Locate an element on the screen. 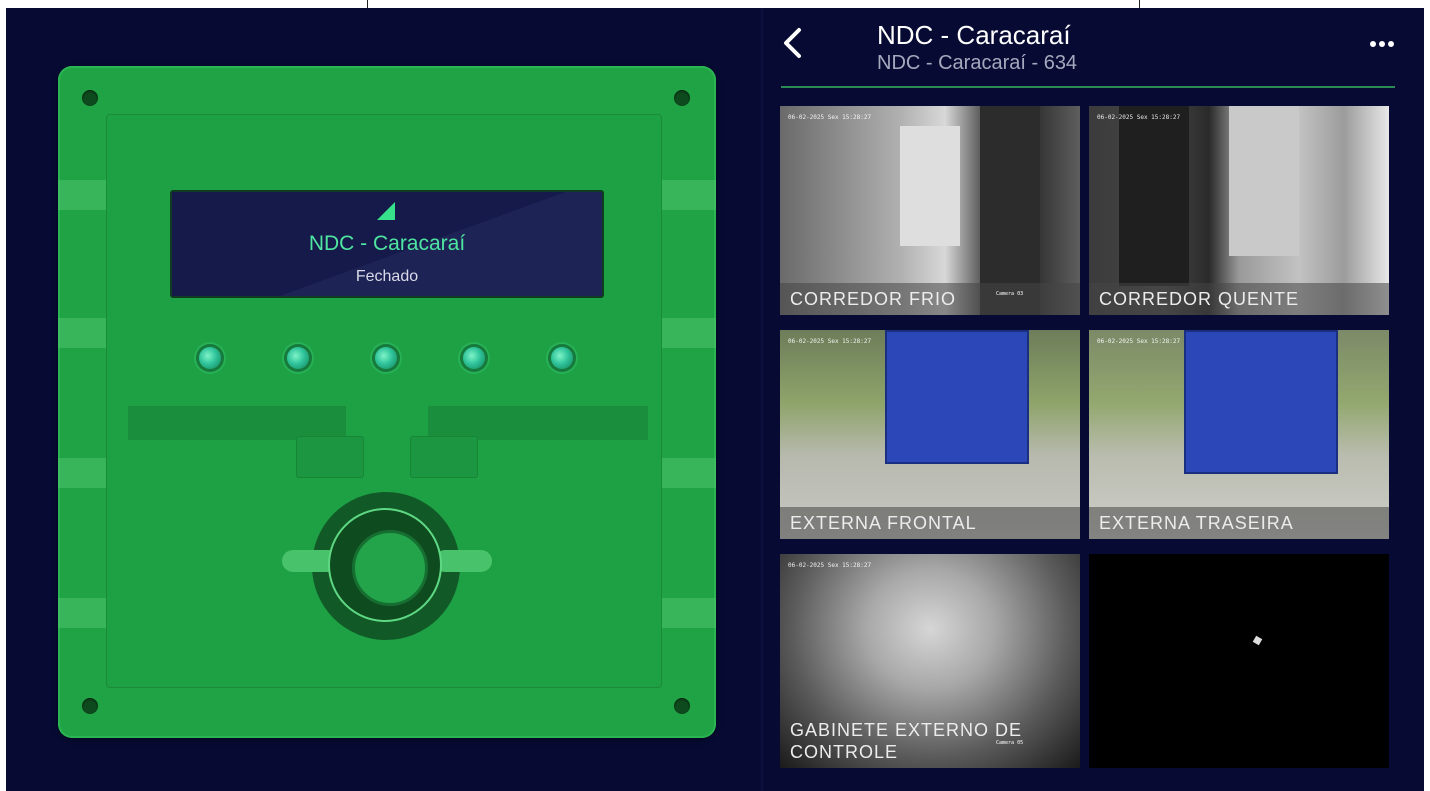 The image size is (1430, 791). camera-label-bar: CORREDOR FRIO is located at coordinates (930, 299).